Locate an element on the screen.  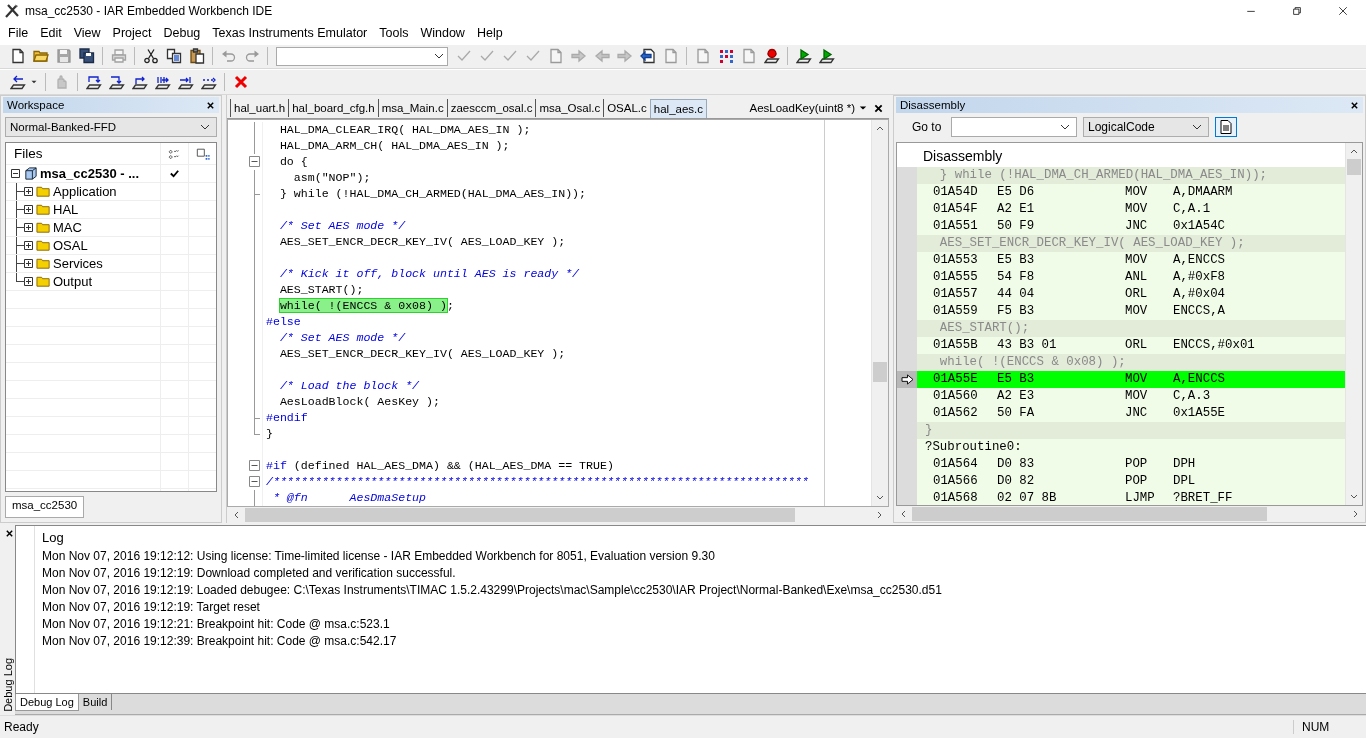
dot-icon is located at coordinates (771, 56).